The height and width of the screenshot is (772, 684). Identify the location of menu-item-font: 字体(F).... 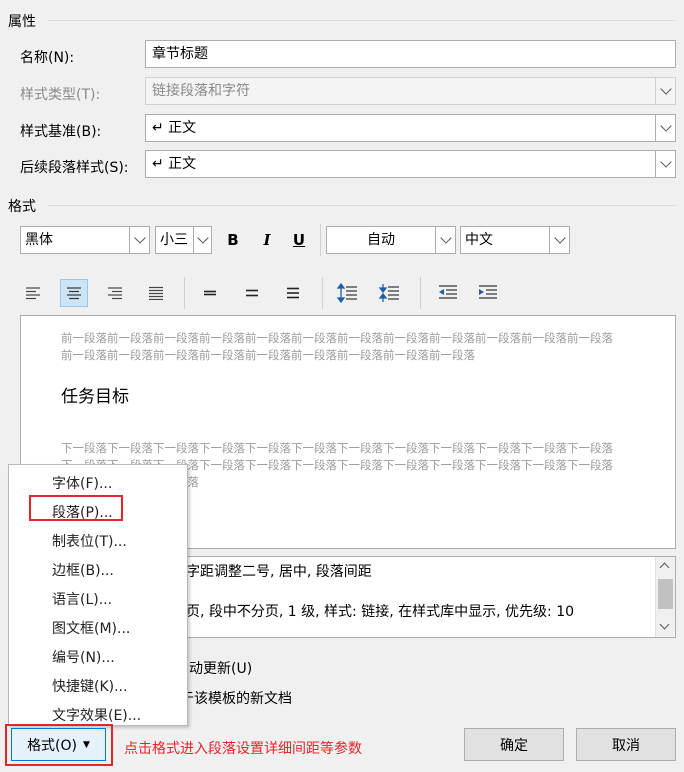
(82, 483).